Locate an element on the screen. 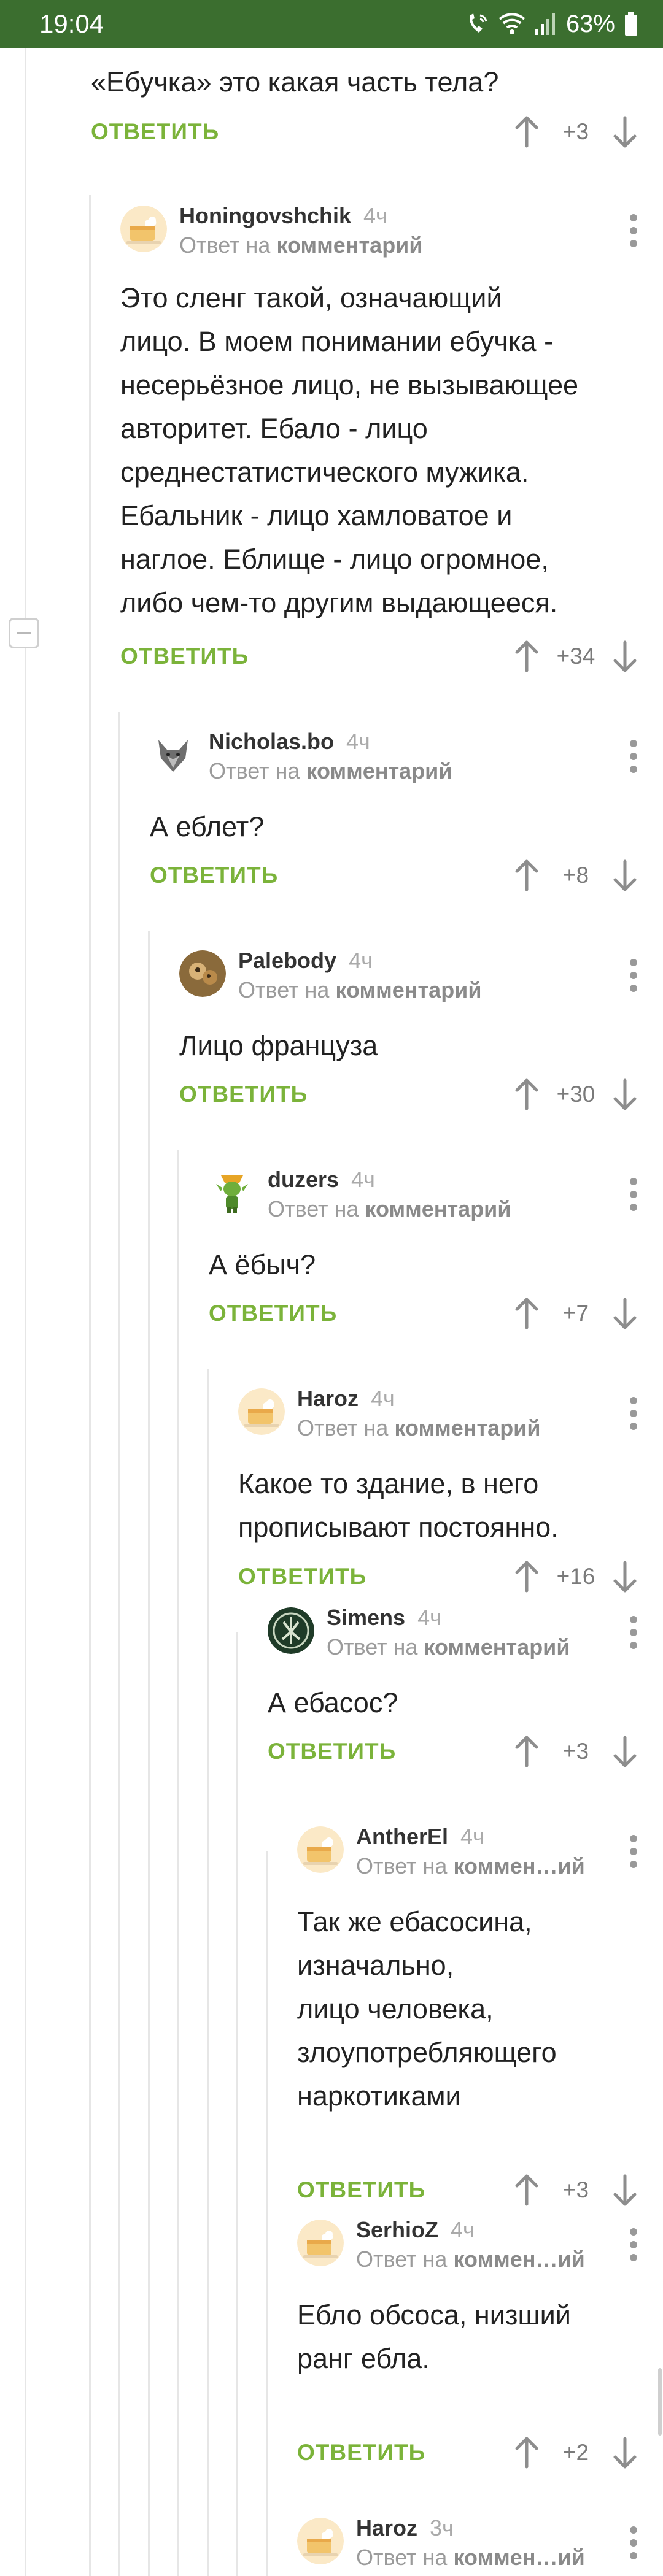 This screenshot has height=2576, width=663. username: duzers 4ч is located at coordinates (321, 1180).